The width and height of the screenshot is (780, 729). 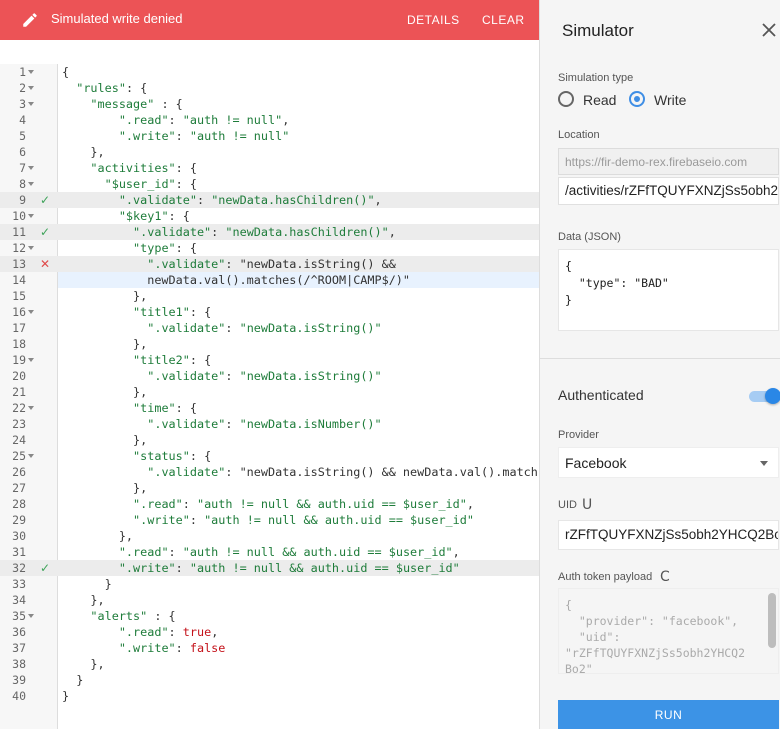 I want to click on details-button: DETAILS, so click(x=433, y=20).